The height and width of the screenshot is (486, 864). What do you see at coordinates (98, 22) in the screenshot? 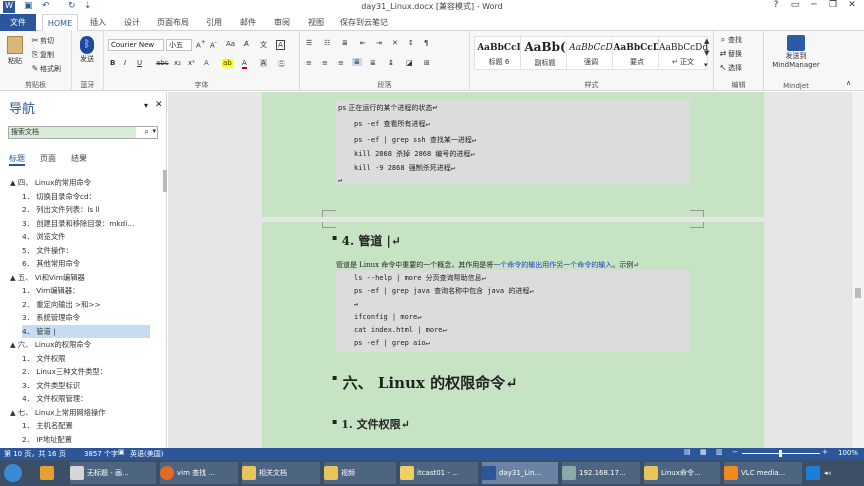
I see `tab-insert: 插入` at bounding box center [98, 22].